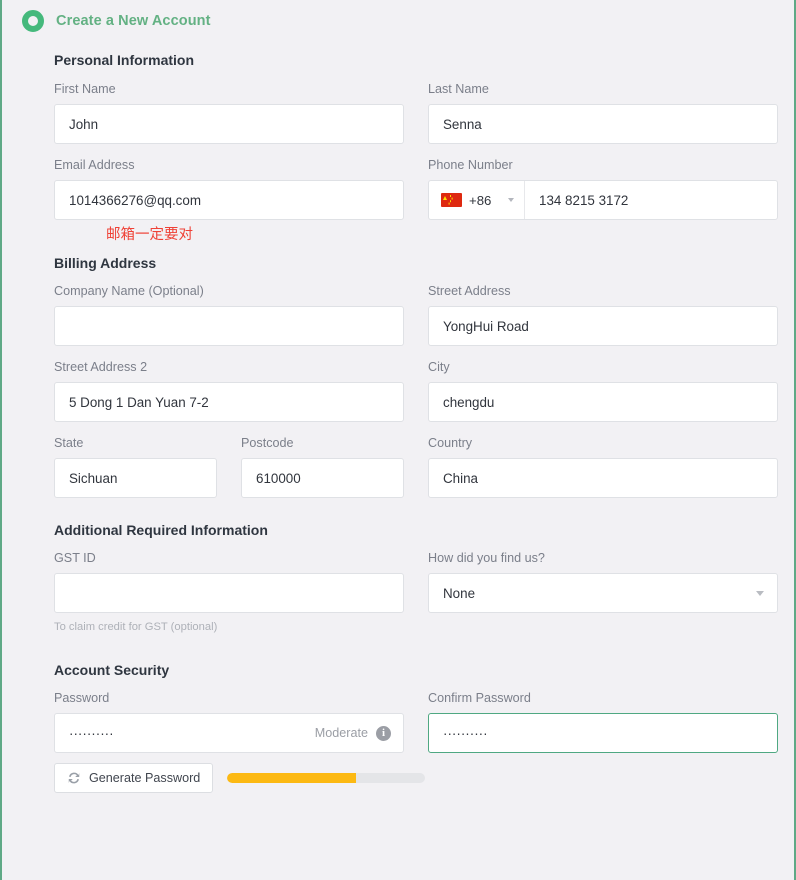 This screenshot has width=796, height=880. I want to click on company-name-input, so click(229, 326).